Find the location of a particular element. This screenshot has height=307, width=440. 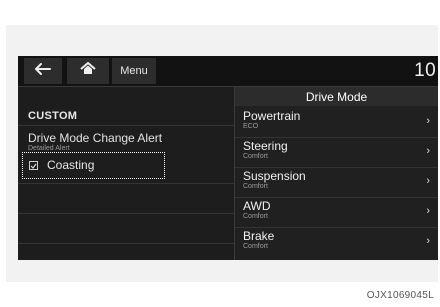

home-icon is located at coordinates (88, 71).